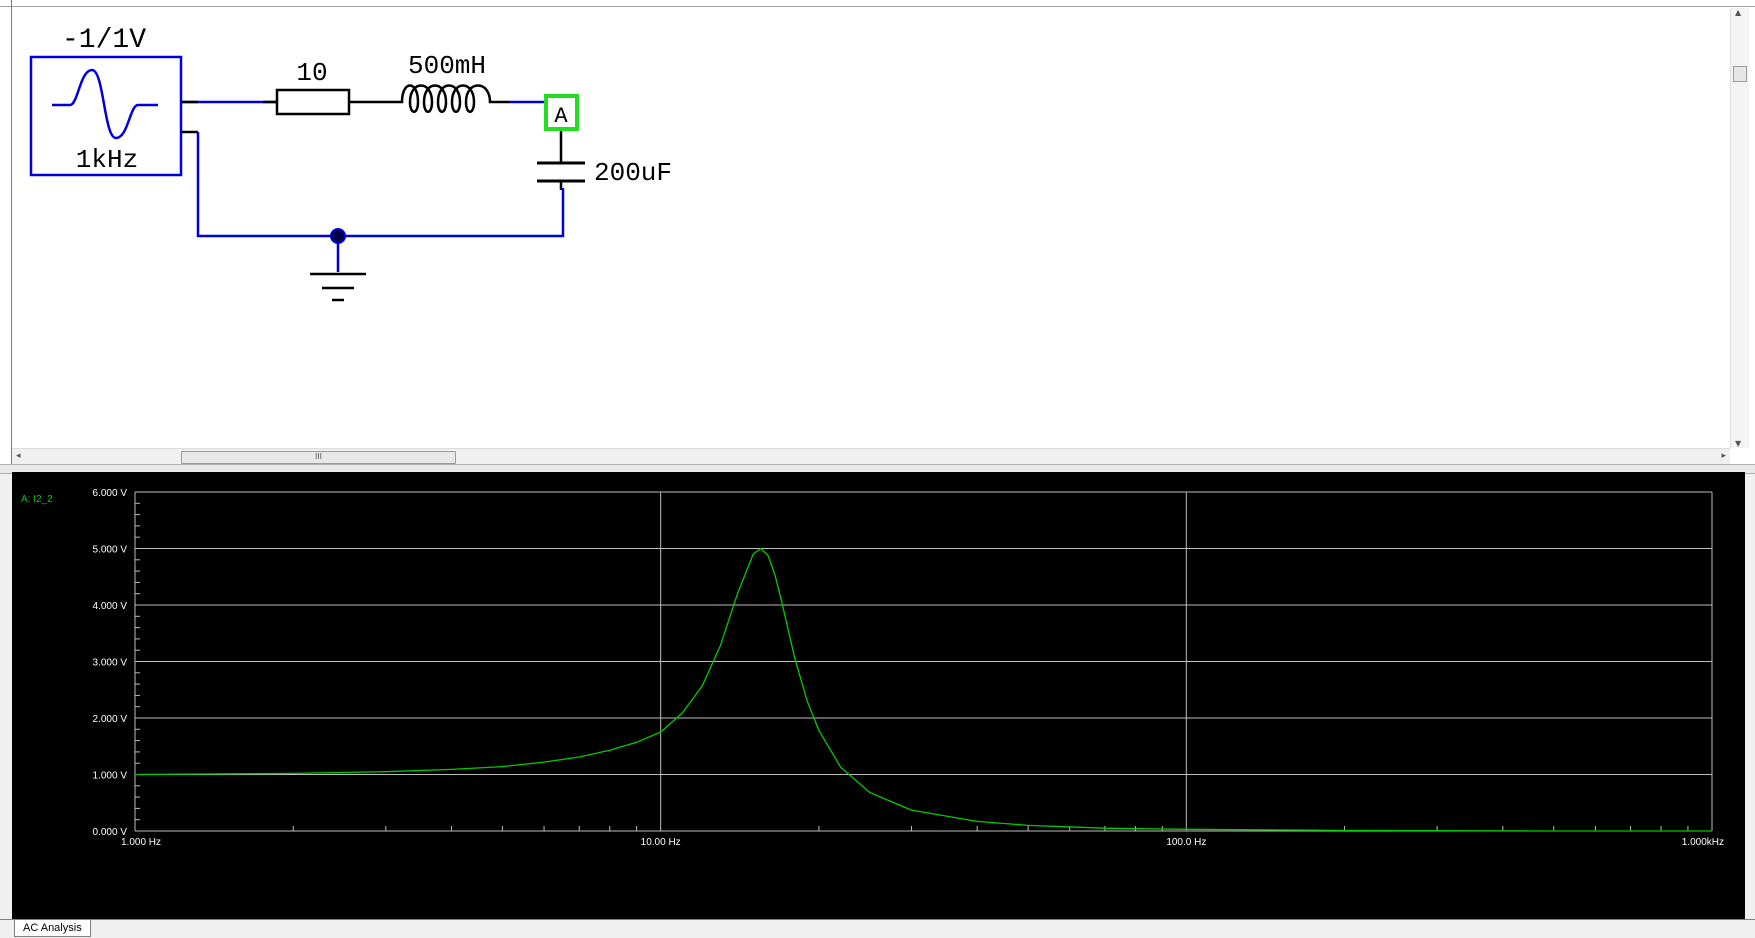 The height and width of the screenshot is (938, 1755). I want to click on x-tick-label: 10.00 Hz, so click(661, 842).